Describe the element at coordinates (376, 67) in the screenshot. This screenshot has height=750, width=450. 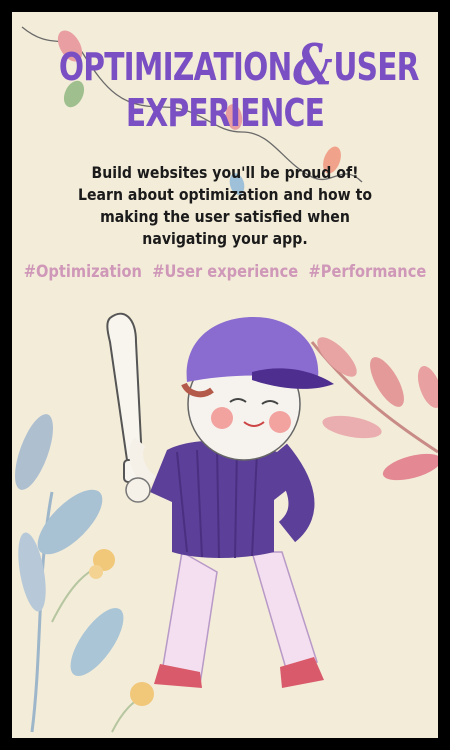
I see `title-word-user: USER` at that location.